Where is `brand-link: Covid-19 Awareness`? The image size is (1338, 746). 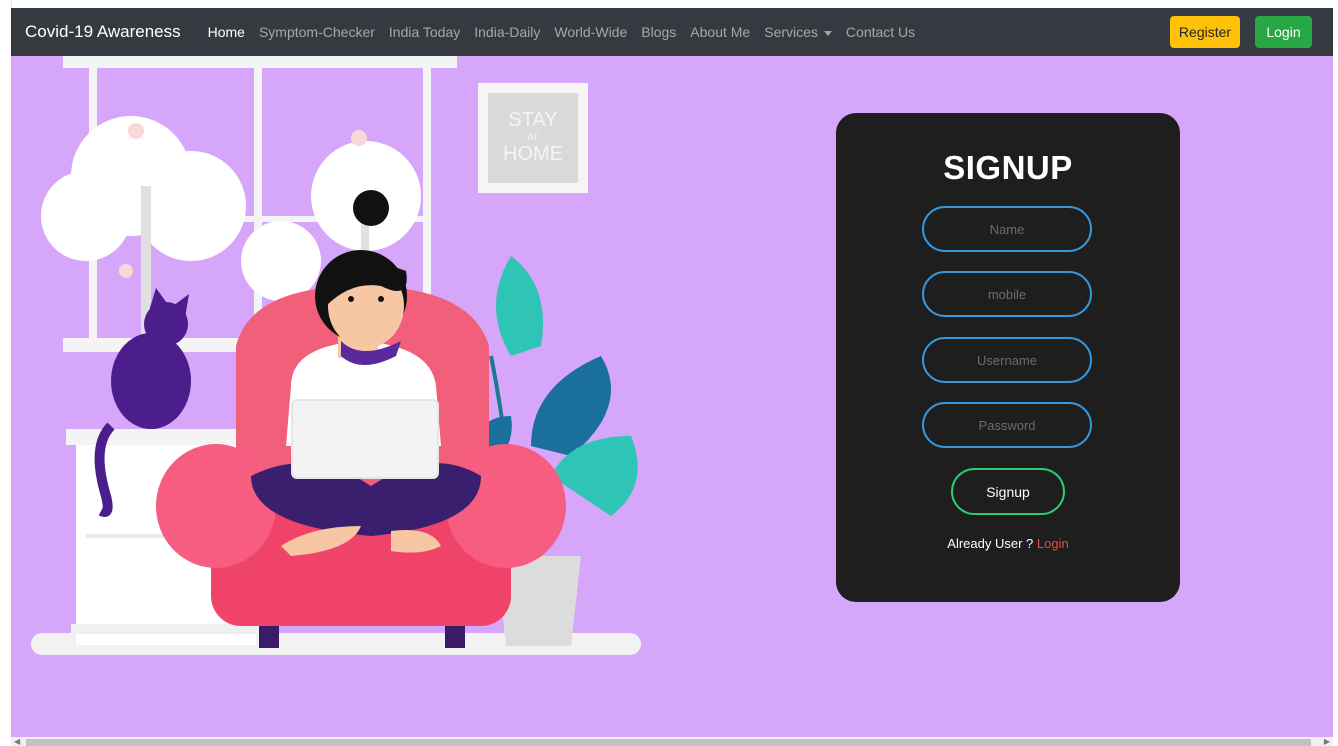 brand-link: Covid-19 Awareness is located at coordinates (103, 32).